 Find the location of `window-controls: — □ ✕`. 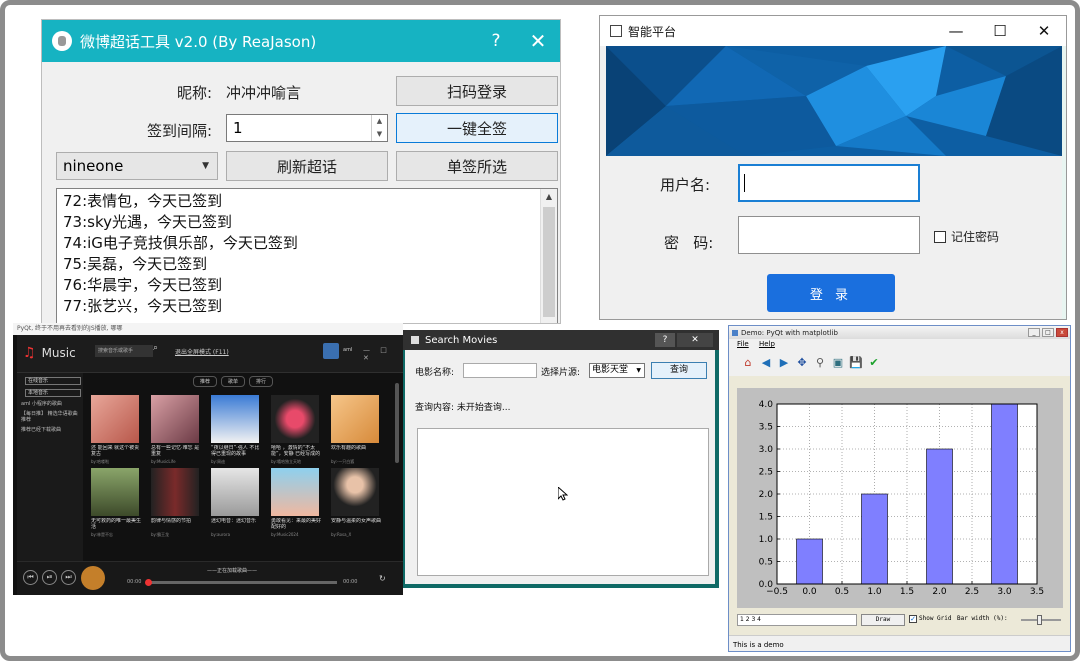

window-controls: — □ ✕ is located at coordinates (383, 354).